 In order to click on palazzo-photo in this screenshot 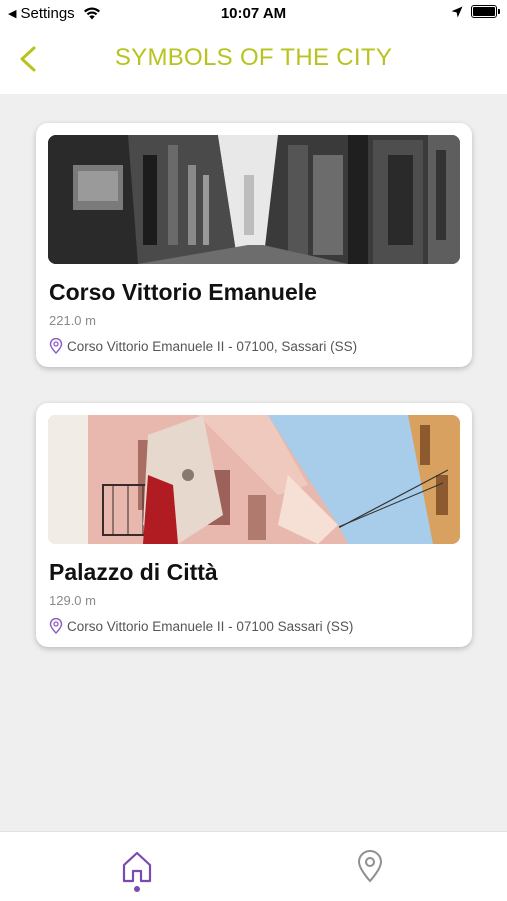, I will do `click(254, 479)`.